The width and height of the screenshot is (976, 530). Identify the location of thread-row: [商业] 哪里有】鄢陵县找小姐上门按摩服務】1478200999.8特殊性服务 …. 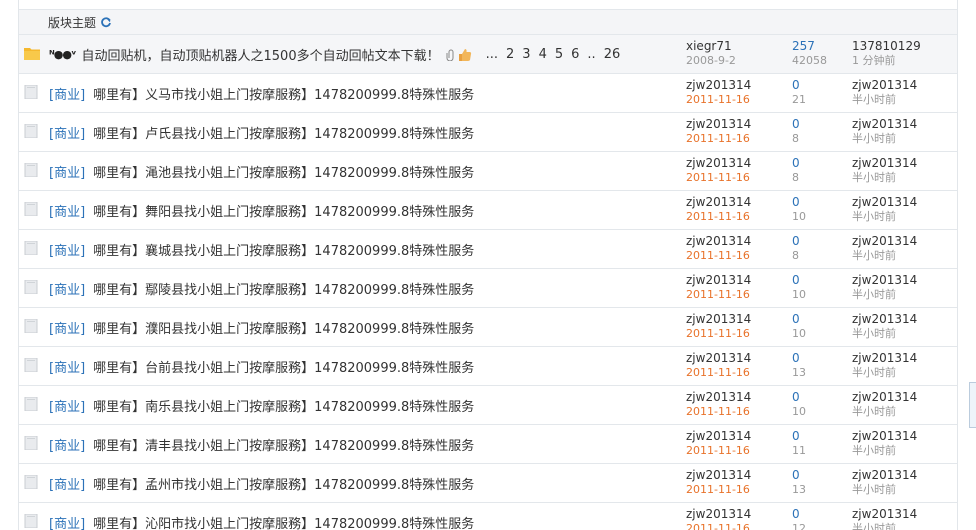
(488, 288).